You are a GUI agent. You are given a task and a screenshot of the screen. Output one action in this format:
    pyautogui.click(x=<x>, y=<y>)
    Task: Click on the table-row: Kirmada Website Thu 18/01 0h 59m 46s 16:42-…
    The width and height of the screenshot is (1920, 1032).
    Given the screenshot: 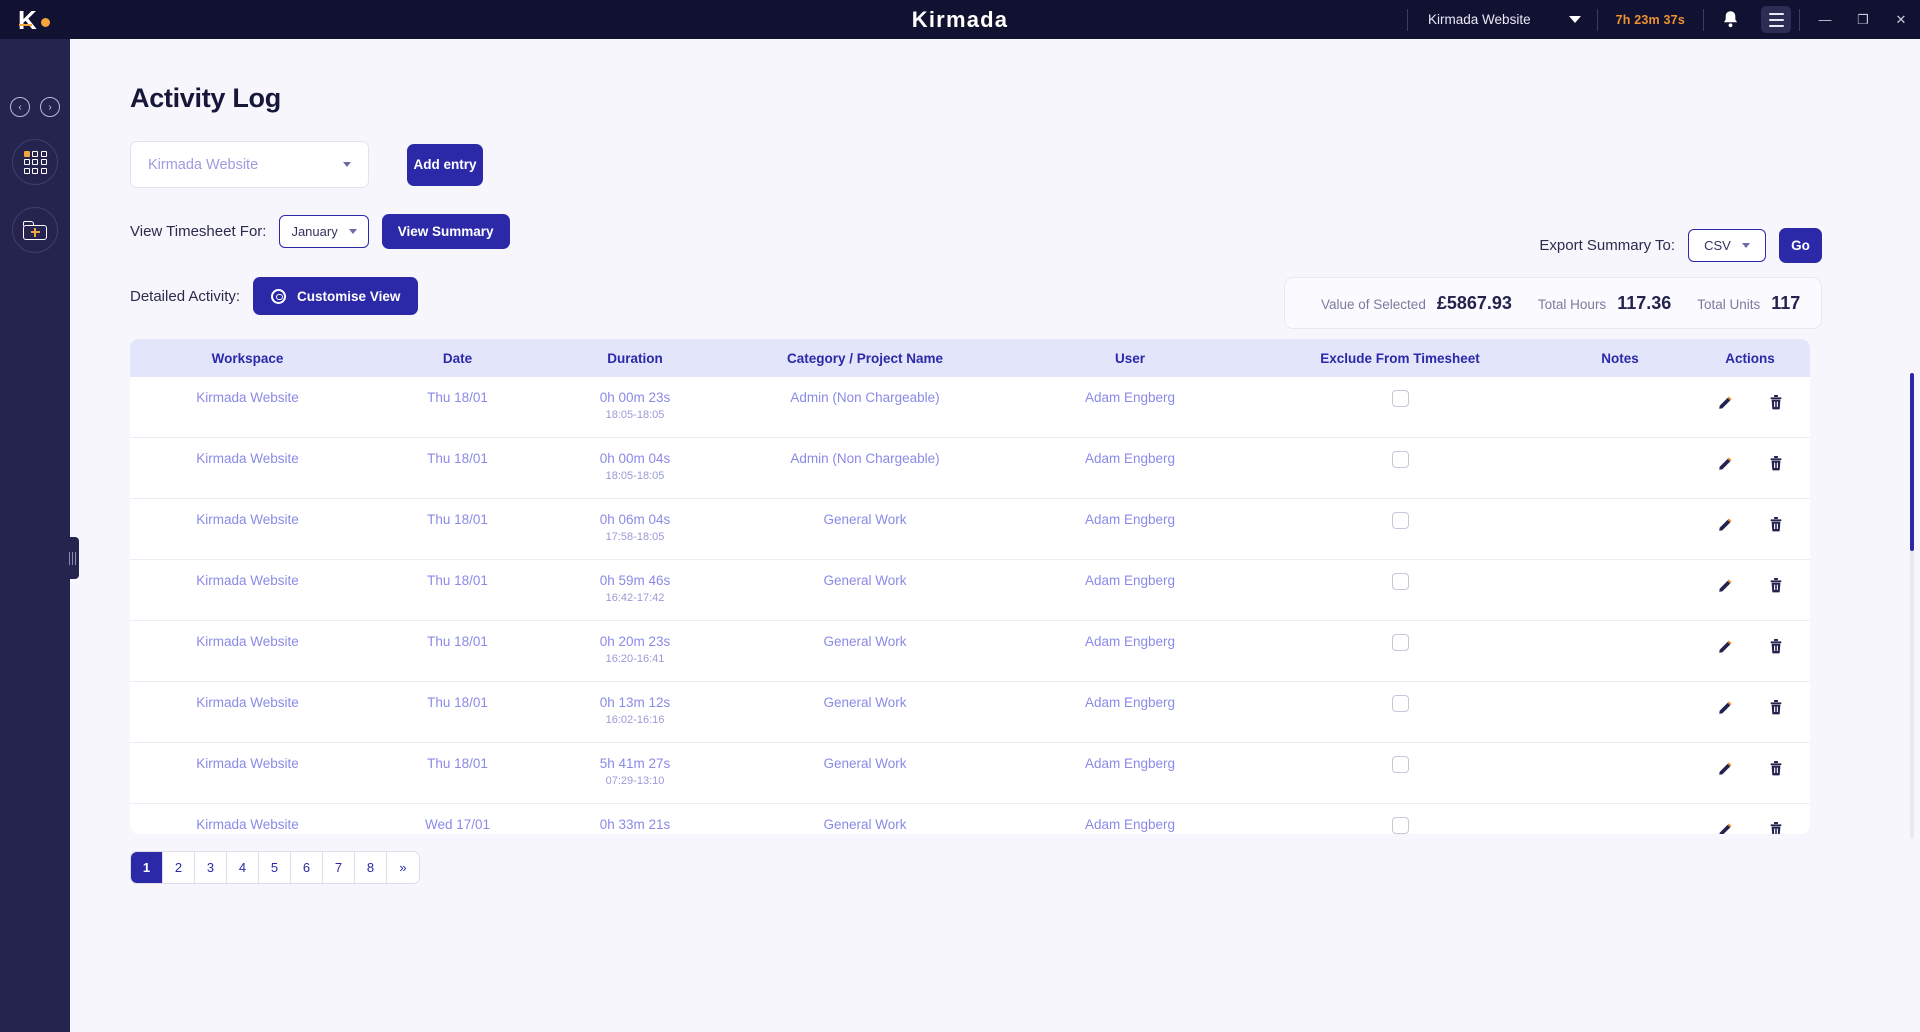 What is the action you would take?
    pyautogui.click(x=970, y=590)
    